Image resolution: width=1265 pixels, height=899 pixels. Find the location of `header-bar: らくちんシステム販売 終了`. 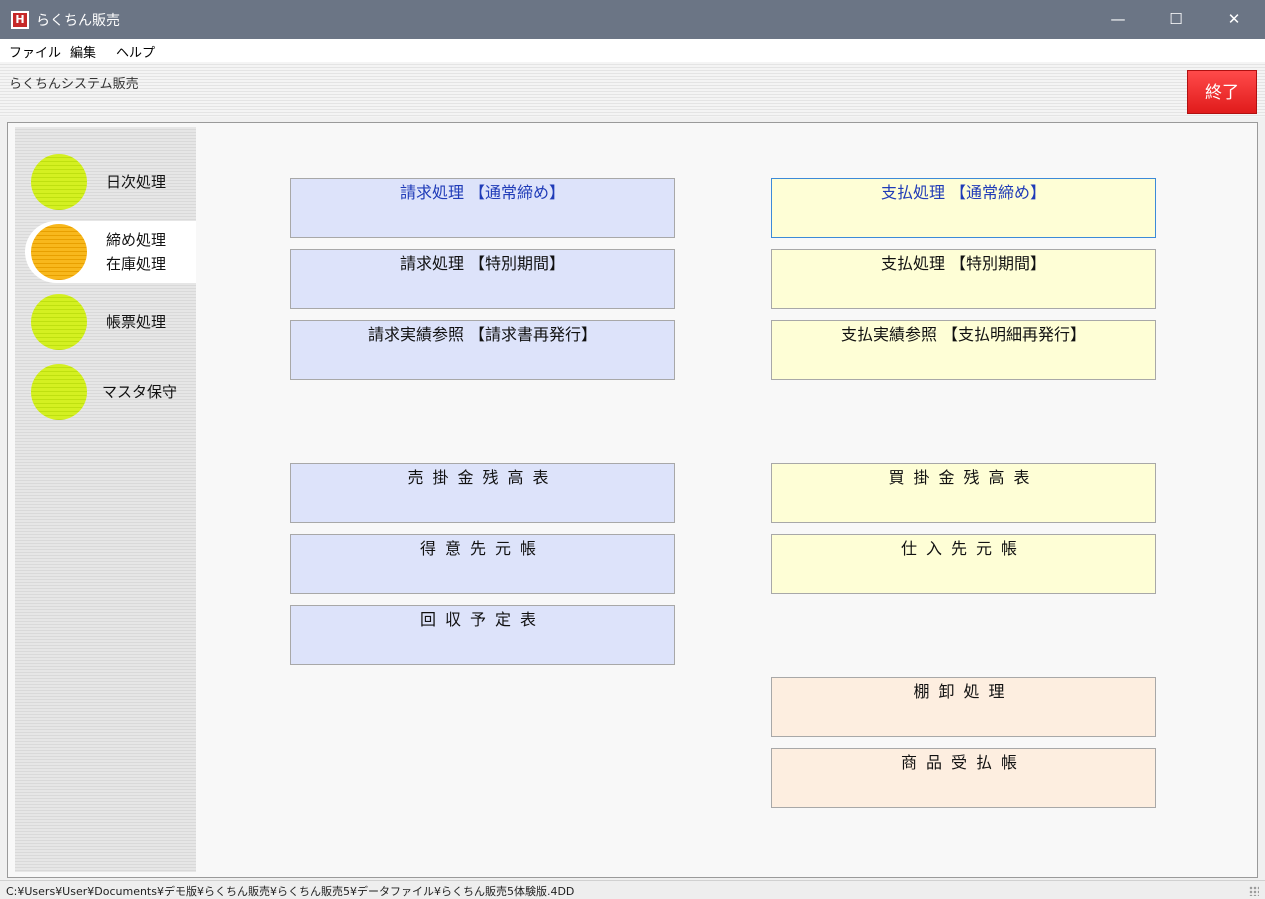

header-bar: らくちんシステム販売 終了 is located at coordinates (632, 89).